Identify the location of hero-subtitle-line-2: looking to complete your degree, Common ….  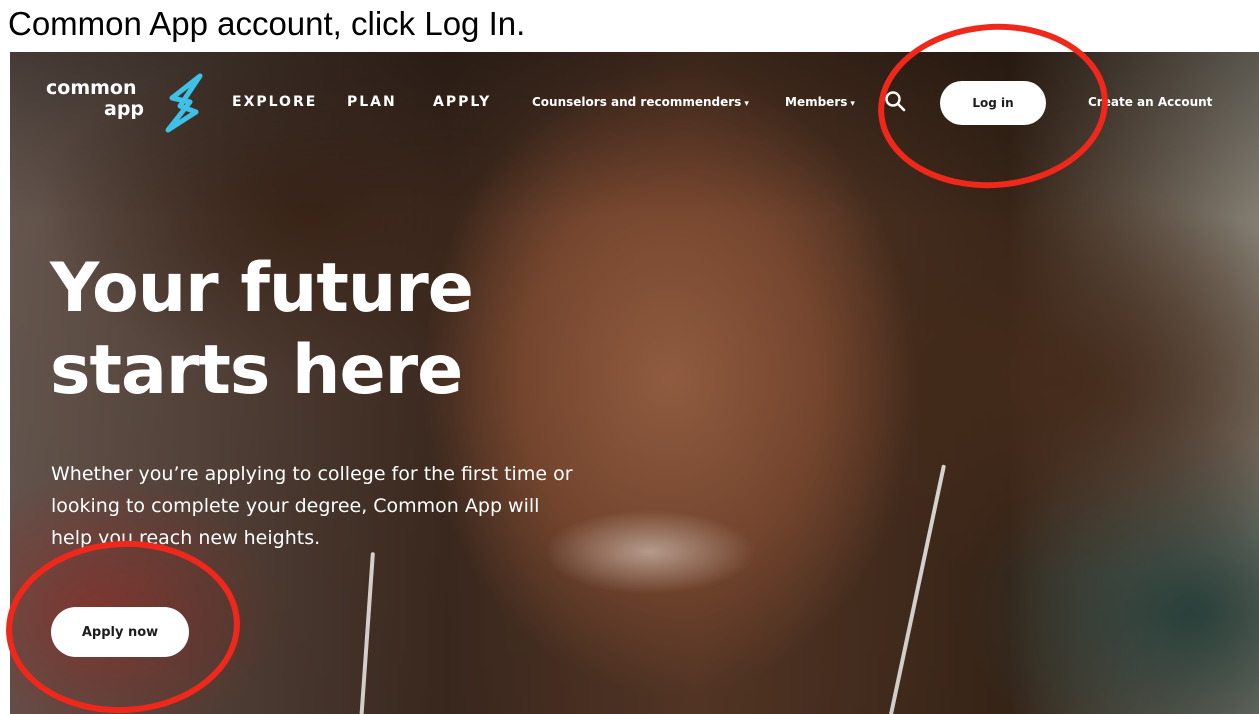
(295, 506).